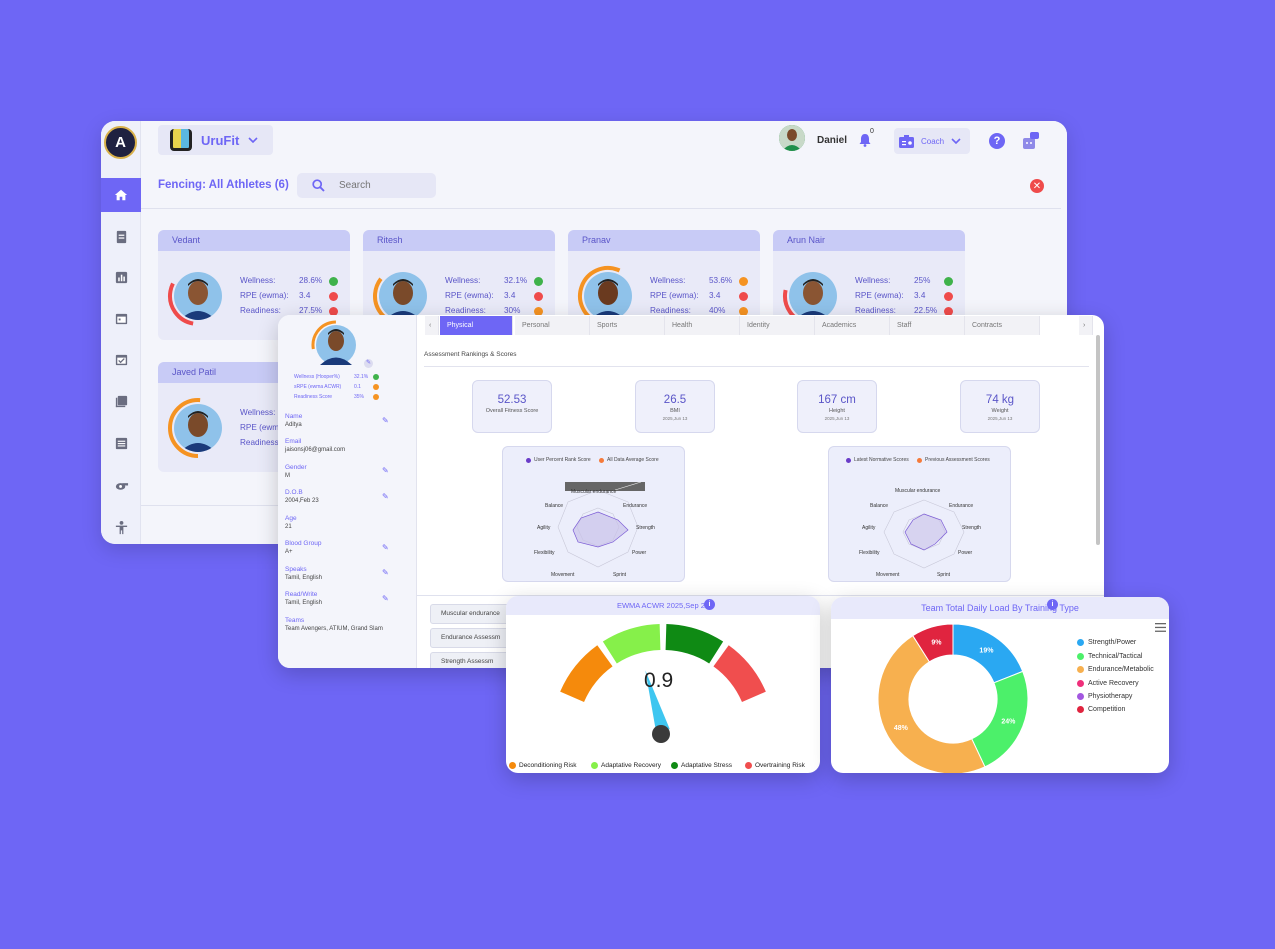 The width and height of the screenshot is (1275, 949). Describe the element at coordinates (121, 277) in the screenshot. I see `sidebar-item-reports` at that location.